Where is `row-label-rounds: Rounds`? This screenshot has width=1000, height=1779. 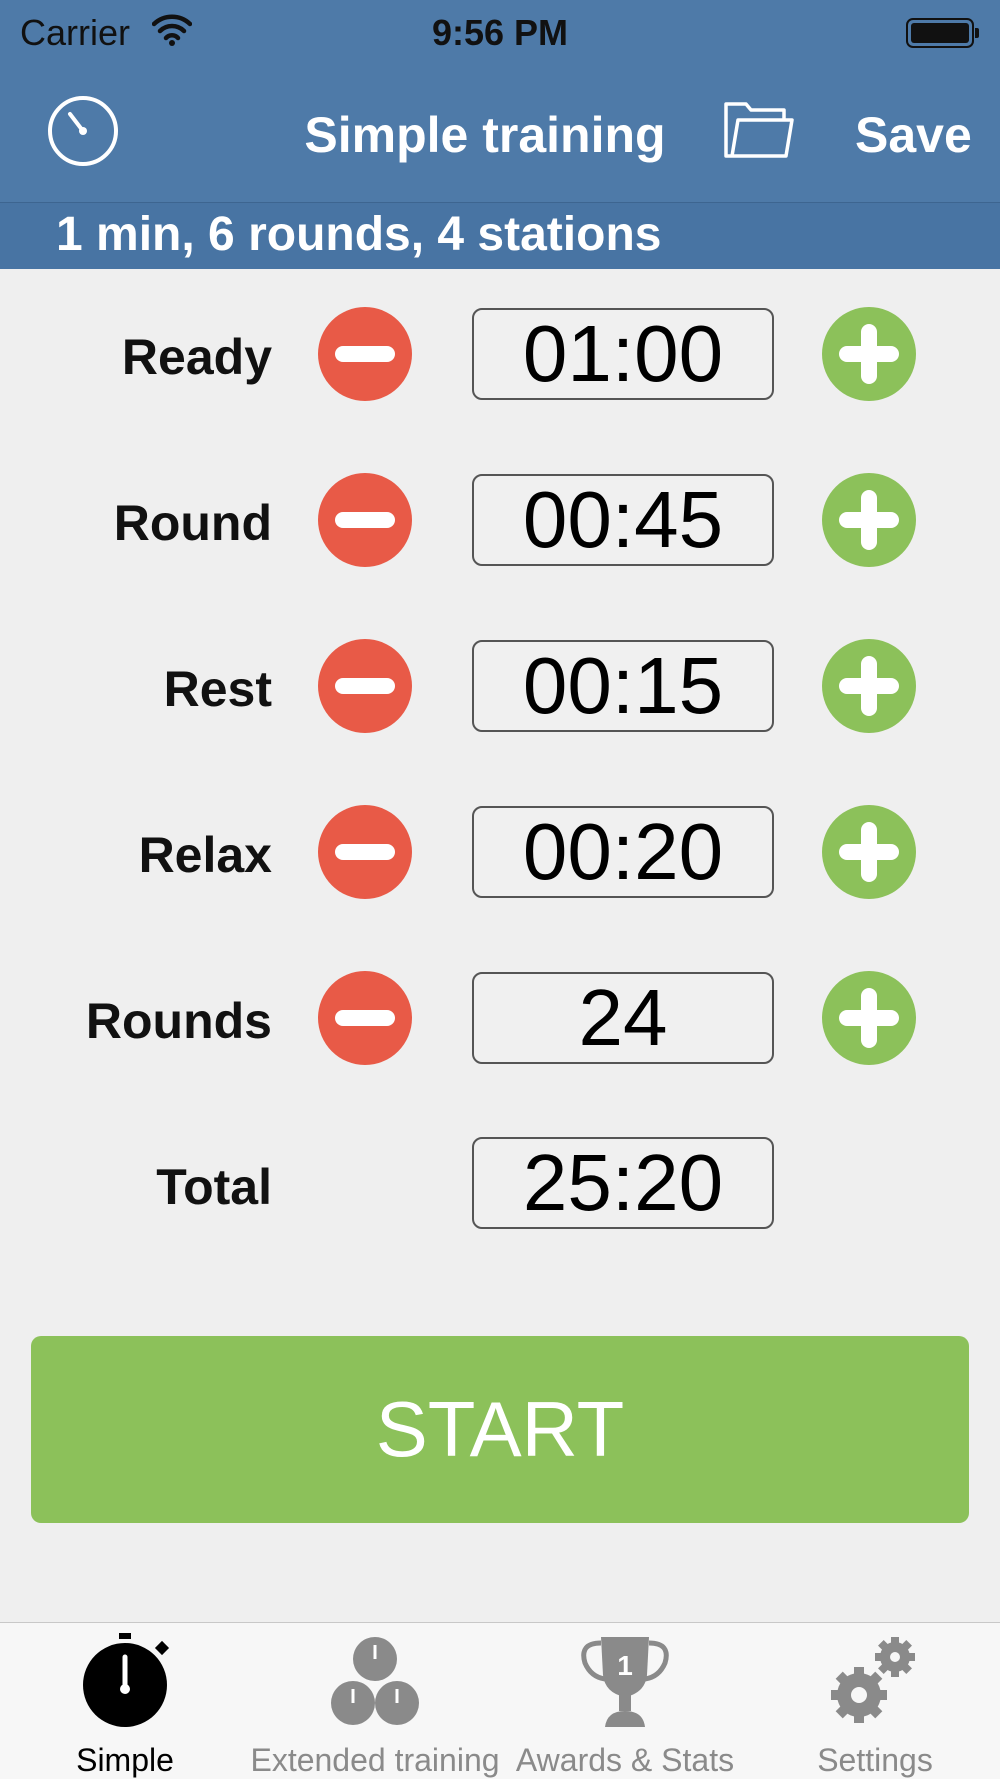 row-label-rounds: Rounds is located at coordinates (178, 1021).